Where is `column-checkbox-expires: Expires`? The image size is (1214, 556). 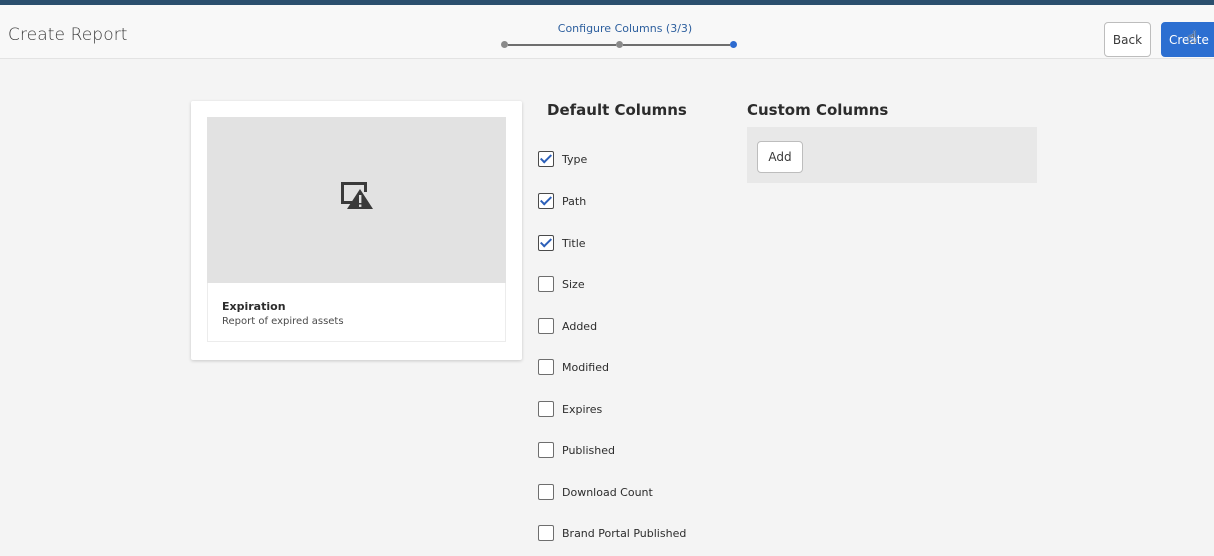 column-checkbox-expires: Expires is located at coordinates (570, 409).